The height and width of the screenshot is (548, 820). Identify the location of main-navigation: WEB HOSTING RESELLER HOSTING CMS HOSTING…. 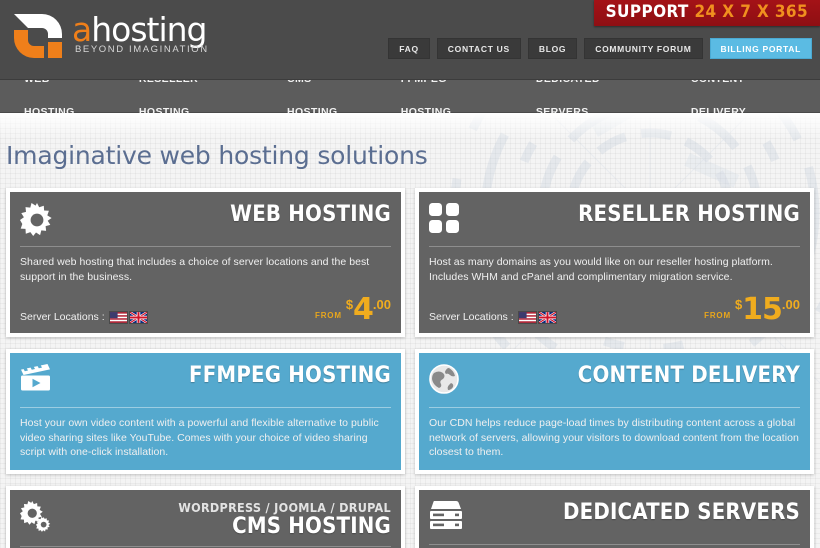
(410, 95).